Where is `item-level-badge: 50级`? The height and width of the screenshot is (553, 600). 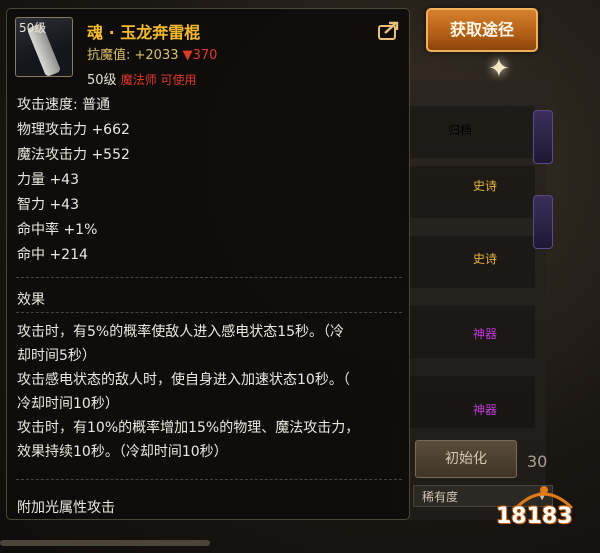 item-level-badge: 50级 is located at coordinates (33, 28).